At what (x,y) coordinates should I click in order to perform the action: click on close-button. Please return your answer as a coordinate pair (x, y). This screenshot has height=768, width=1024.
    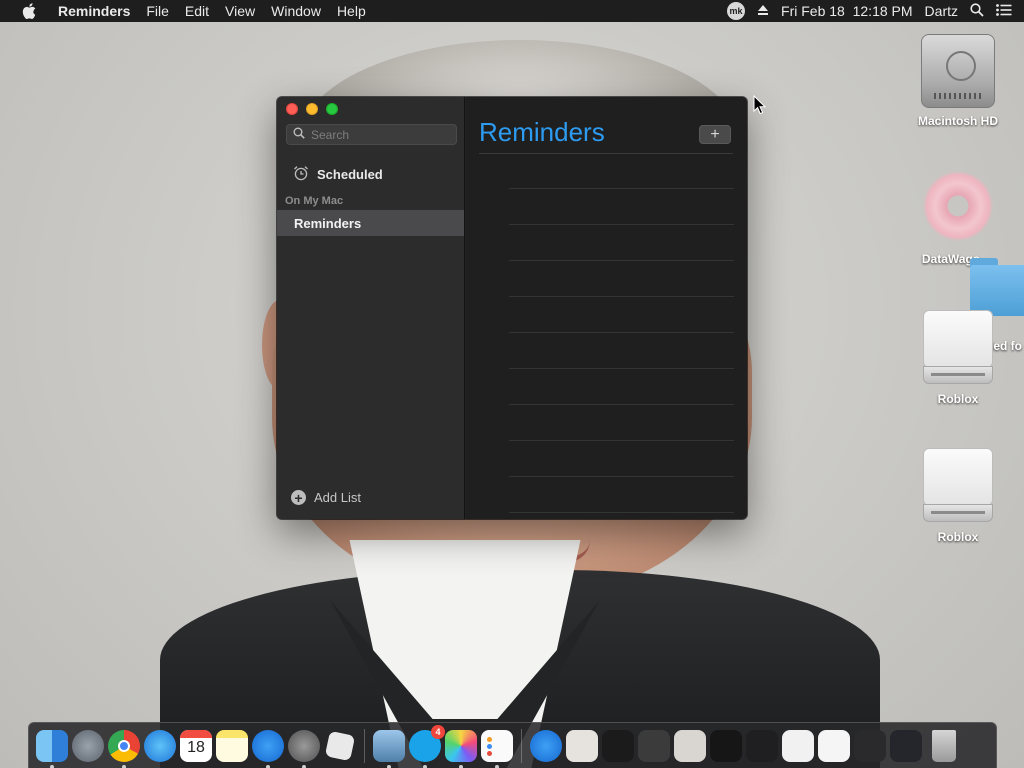
    Looking at the image, I should click on (292, 109).